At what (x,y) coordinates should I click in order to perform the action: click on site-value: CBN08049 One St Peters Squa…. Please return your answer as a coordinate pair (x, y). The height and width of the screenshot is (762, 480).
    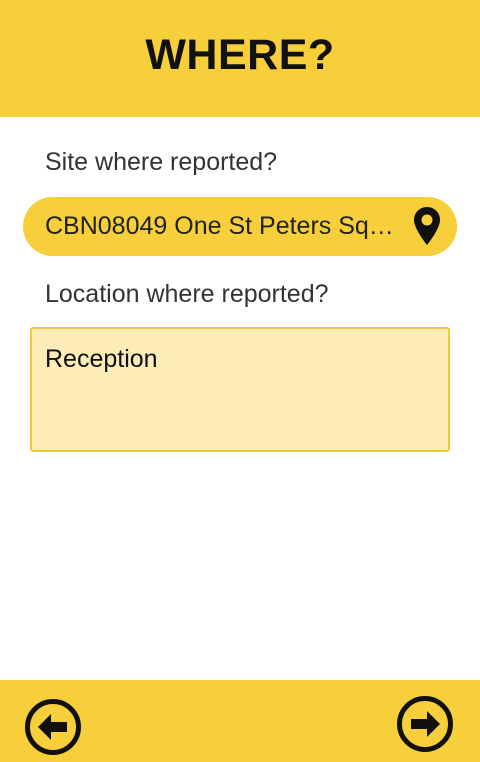
    Looking at the image, I should click on (223, 226).